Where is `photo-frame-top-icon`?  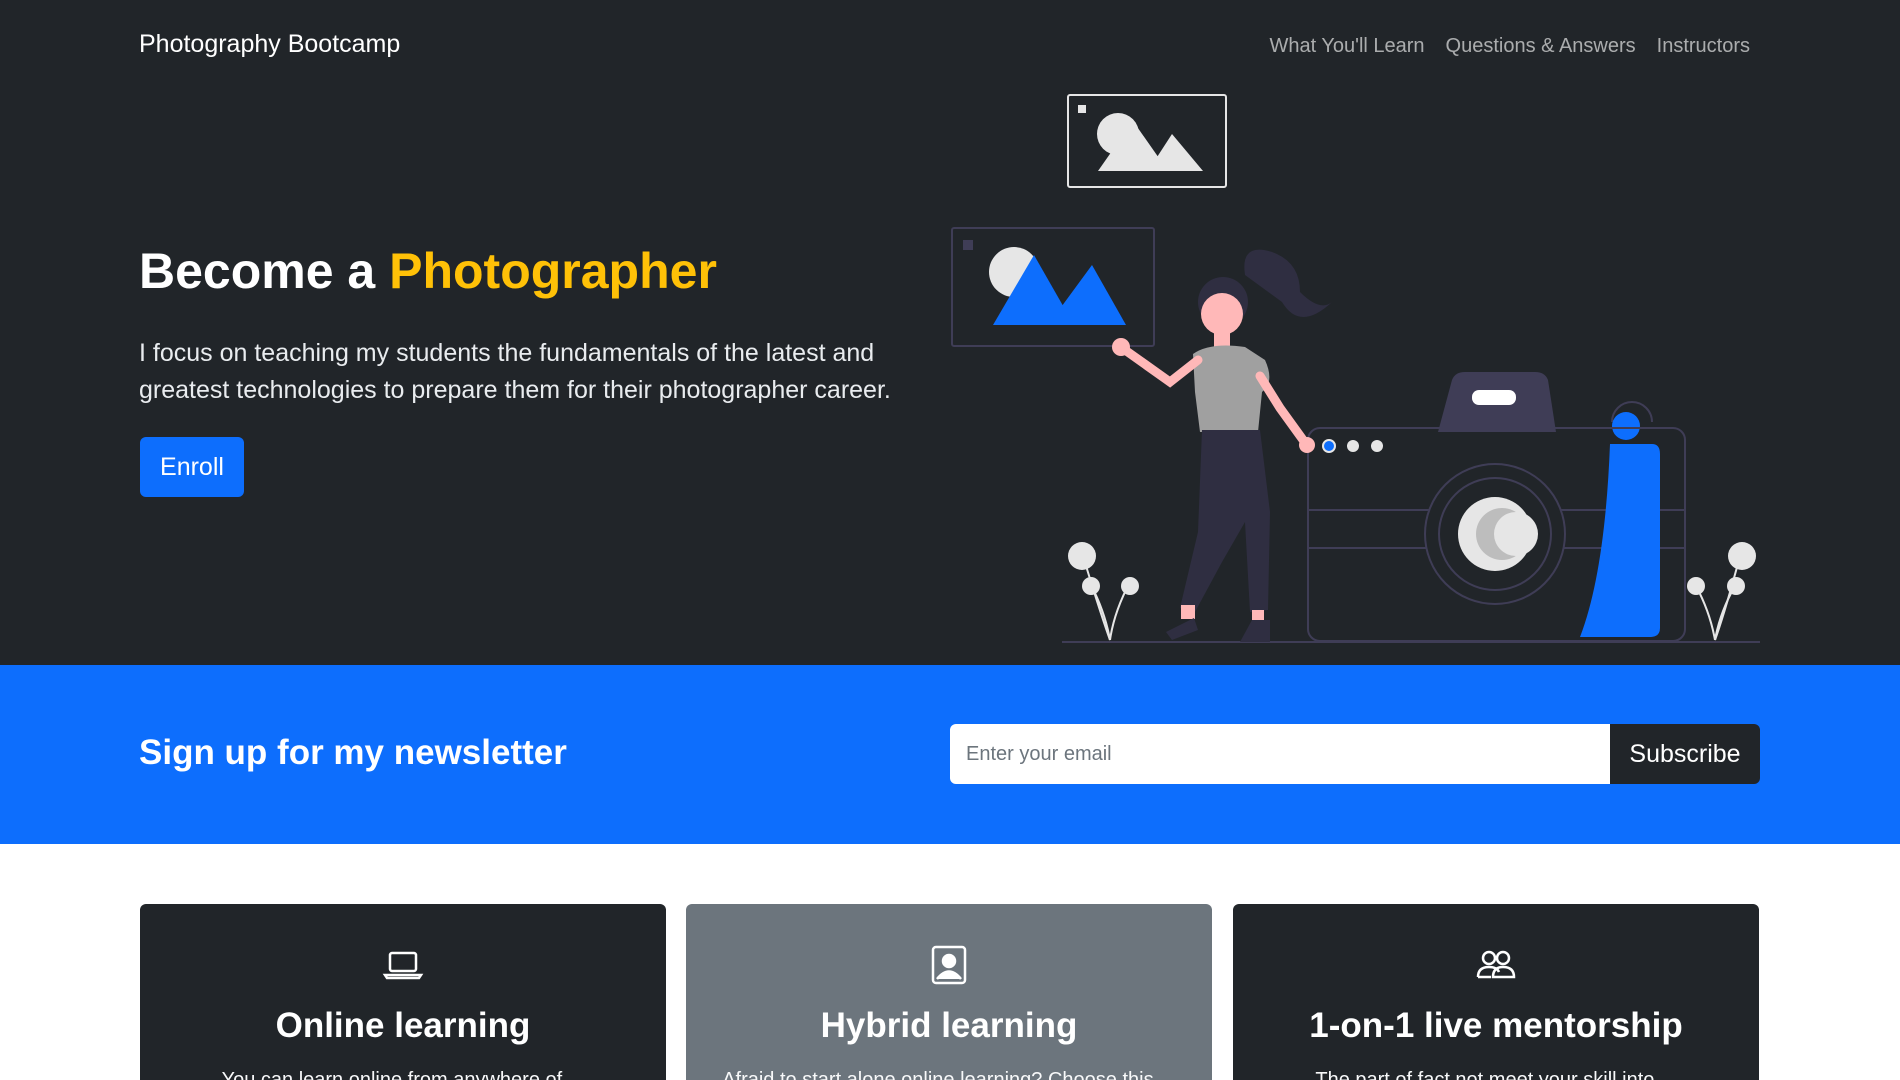 photo-frame-top-icon is located at coordinates (1147, 141).